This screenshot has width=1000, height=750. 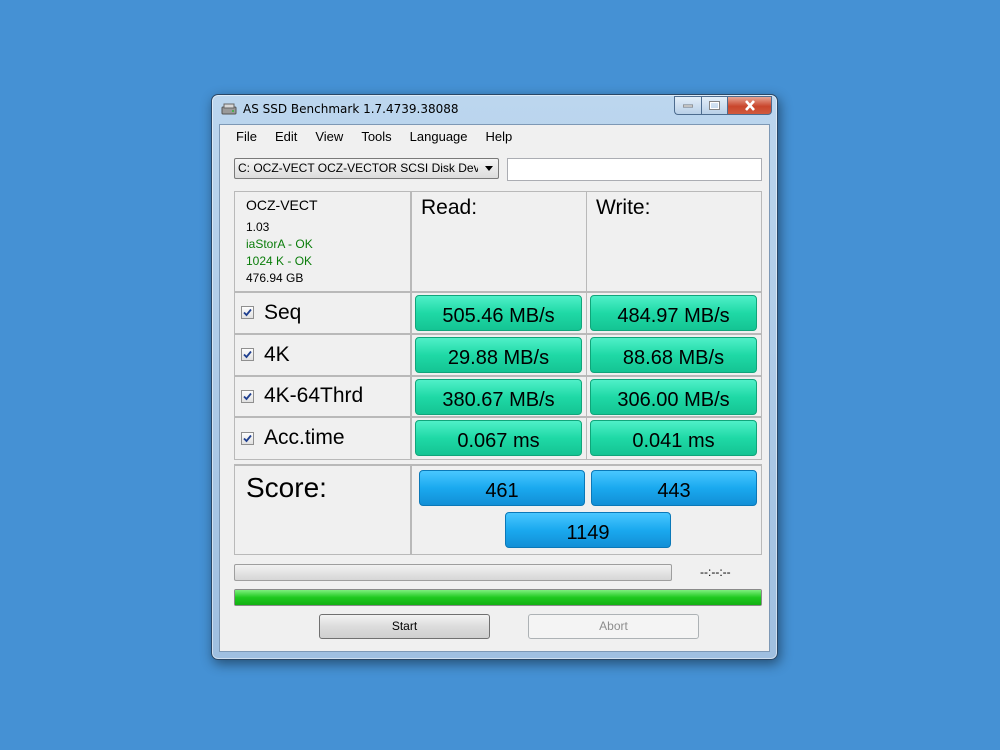 I want to click on 4k-checkbox, so click(x=247, y=354).